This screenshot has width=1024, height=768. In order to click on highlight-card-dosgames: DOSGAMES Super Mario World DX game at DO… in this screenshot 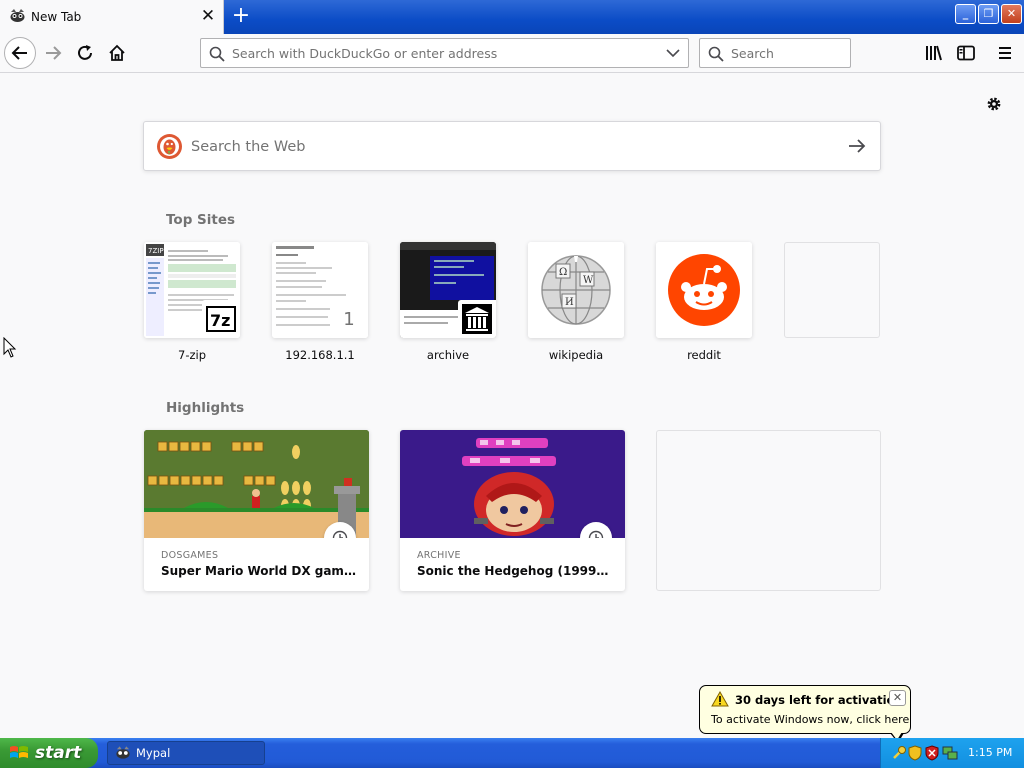, I will do `click(256, 510)`.